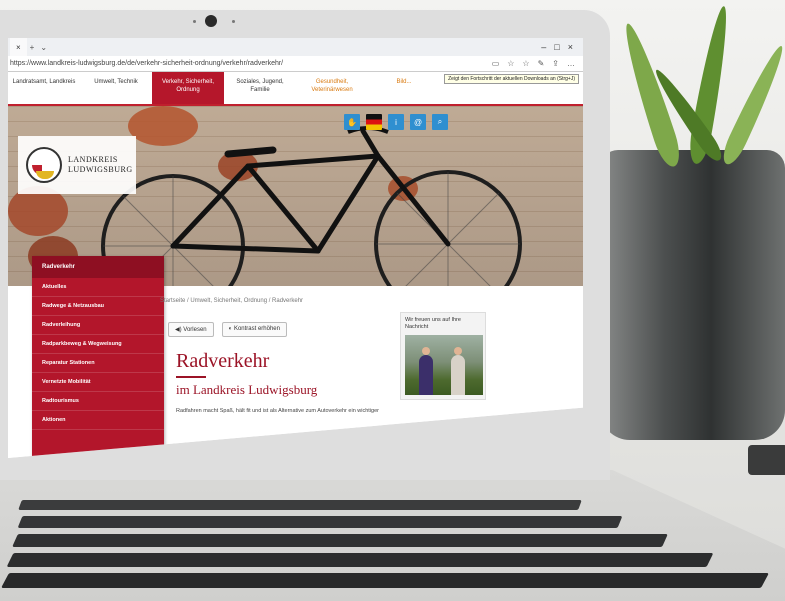  I want to click on nav-item-umwelt: Umwelt, Technik, so click(116, 88).